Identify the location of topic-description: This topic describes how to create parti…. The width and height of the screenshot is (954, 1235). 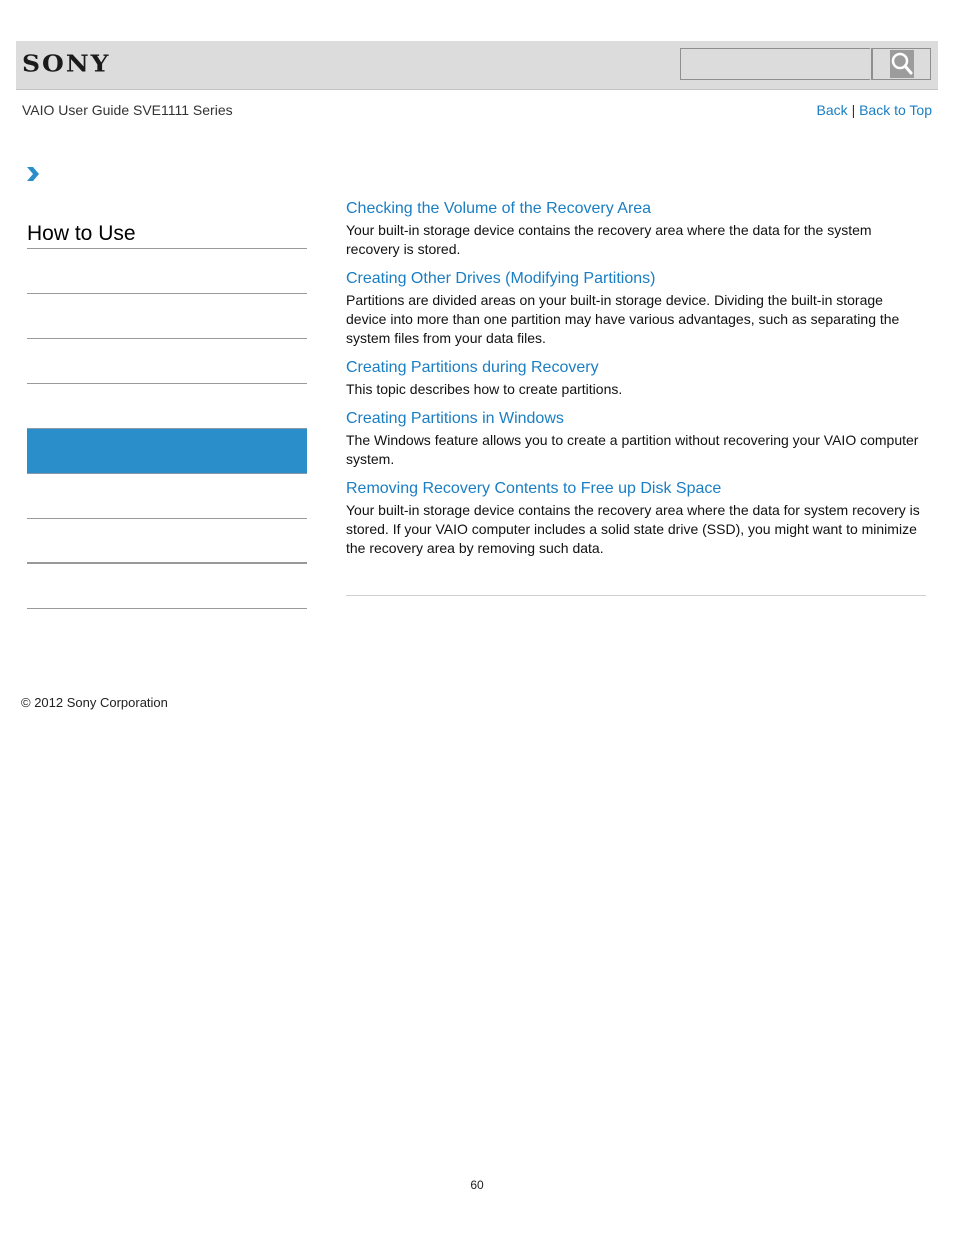
(484, 389).